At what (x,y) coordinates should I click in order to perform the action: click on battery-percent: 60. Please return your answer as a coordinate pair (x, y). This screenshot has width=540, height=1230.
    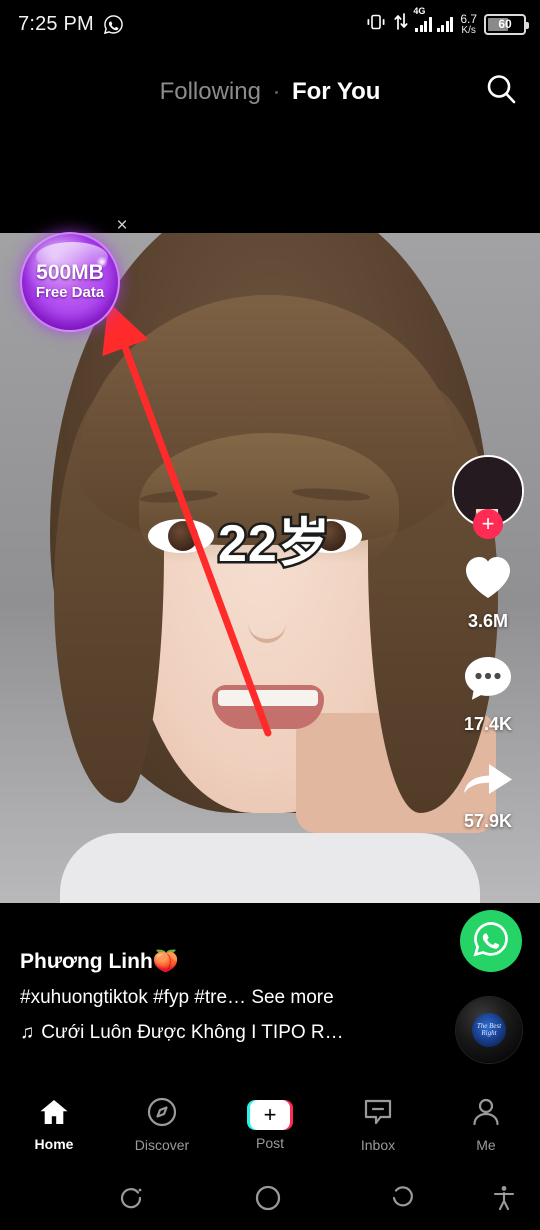
    Looking at the image, I should click on (505, 23).